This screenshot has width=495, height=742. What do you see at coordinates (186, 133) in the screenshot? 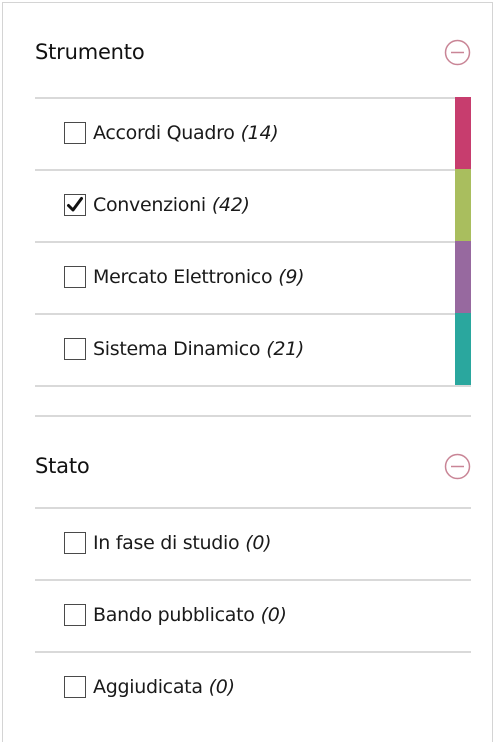
I see `option-label: Accordi Quadro (14)` at bounding box center [186, 133].